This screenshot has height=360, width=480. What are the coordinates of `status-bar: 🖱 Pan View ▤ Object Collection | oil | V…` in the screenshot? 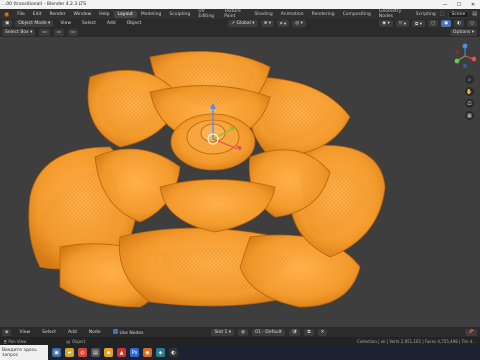 It's located at (240, 341).